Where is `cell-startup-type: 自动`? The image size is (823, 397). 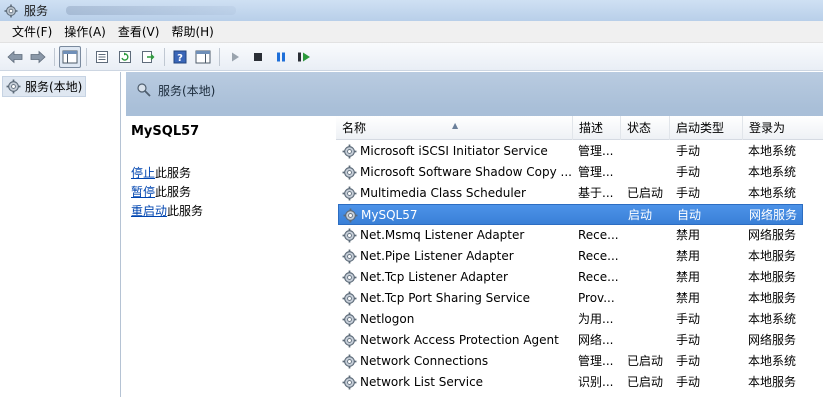
cell-startup-type: 自动 is located at coordinates (689, 215).